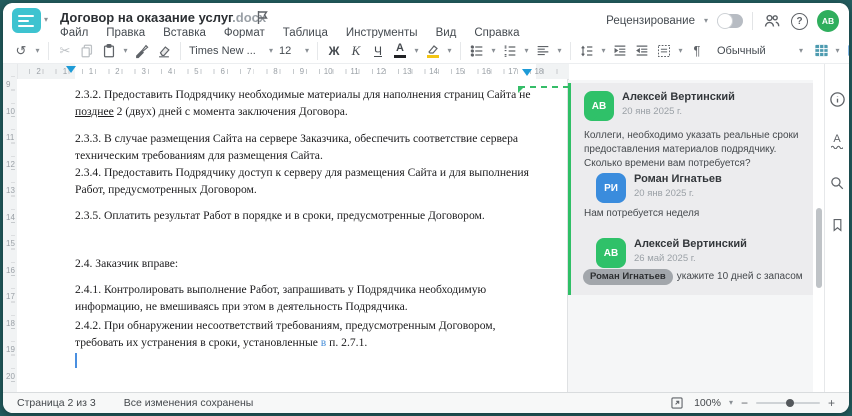 This screenshot has height=416, width=852. I want to click on document-title: Договор на оказание услуг.docx, so click(163, 17).